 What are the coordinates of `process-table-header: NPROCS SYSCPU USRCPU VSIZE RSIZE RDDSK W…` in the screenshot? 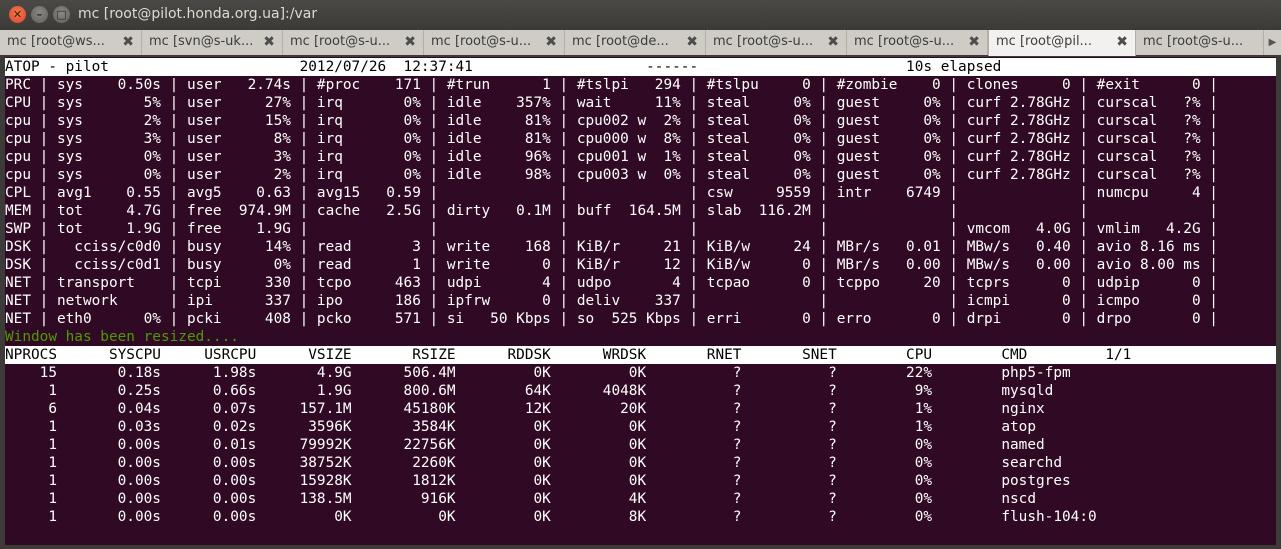 It's located at (640, 355).